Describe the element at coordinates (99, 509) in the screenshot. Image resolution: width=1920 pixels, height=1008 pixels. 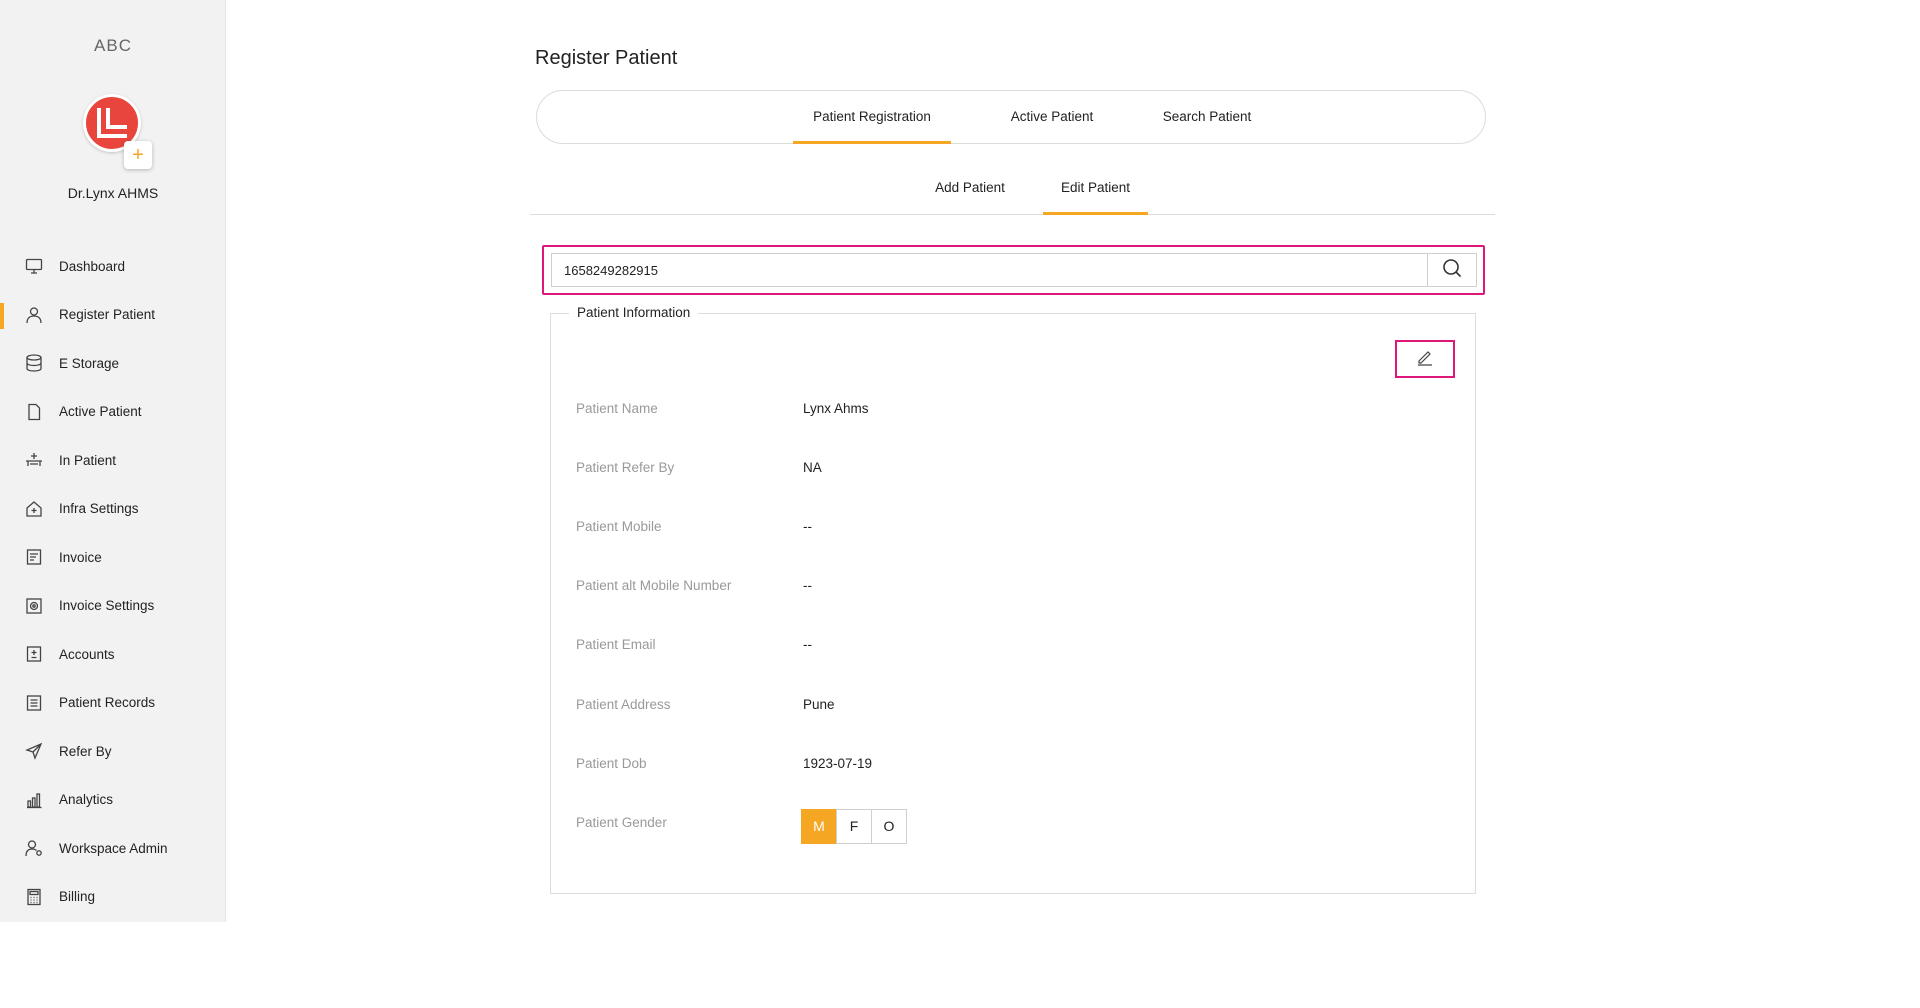
I see `sidebar-item-label: Infra Settings` at that location.